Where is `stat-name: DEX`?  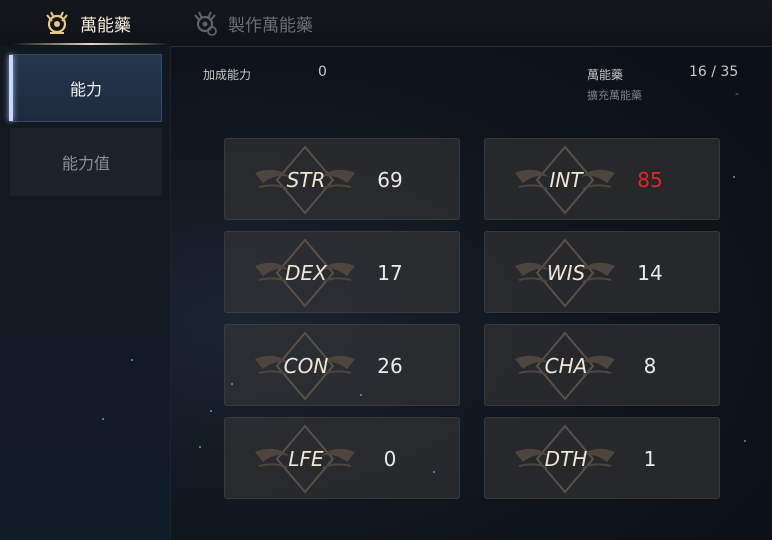
stat-name: DEX is located at coordinates (306, 273).